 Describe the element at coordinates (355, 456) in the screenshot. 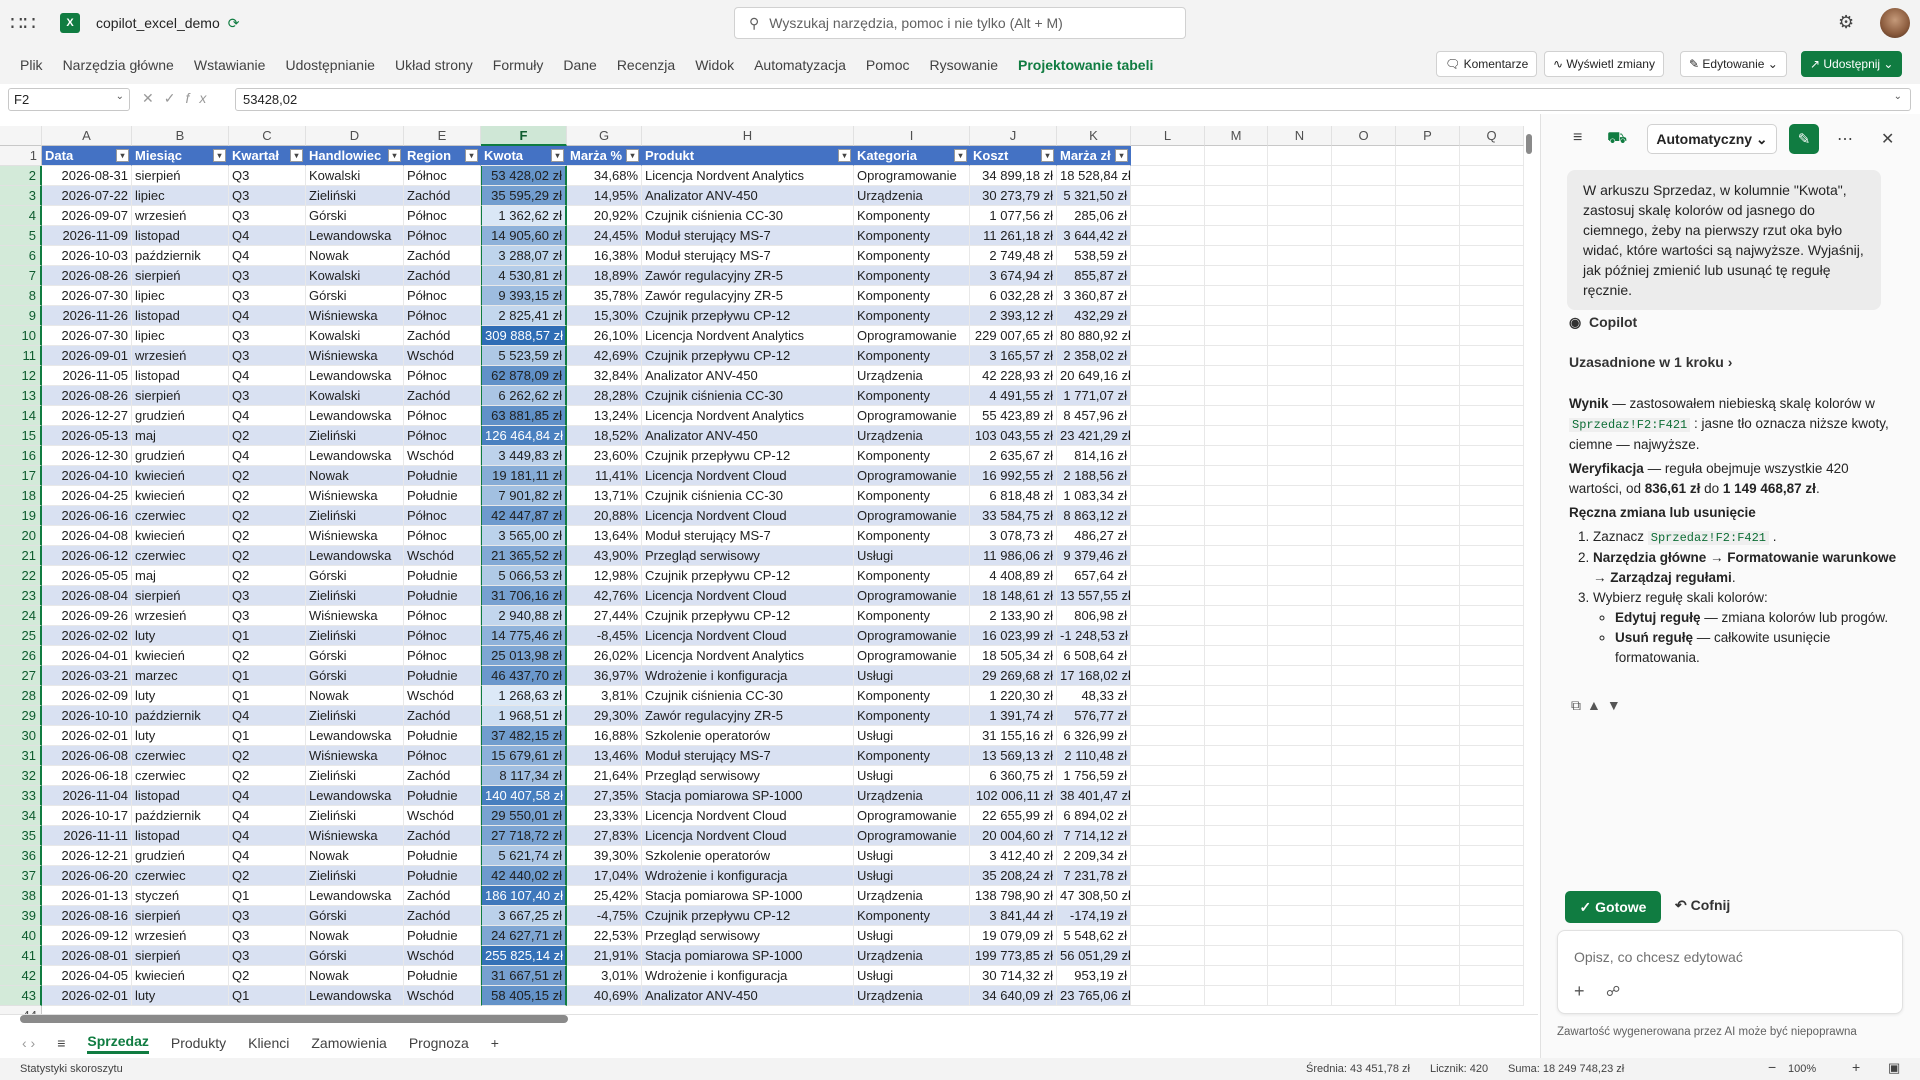

I see `table-cell: Lewandowska` at that location.